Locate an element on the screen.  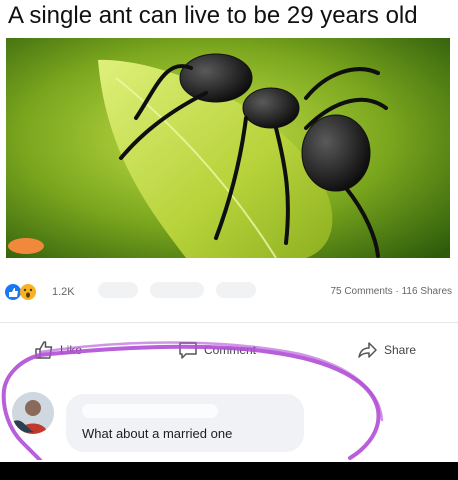
share-button: Share is located at coordinates (387, 350).